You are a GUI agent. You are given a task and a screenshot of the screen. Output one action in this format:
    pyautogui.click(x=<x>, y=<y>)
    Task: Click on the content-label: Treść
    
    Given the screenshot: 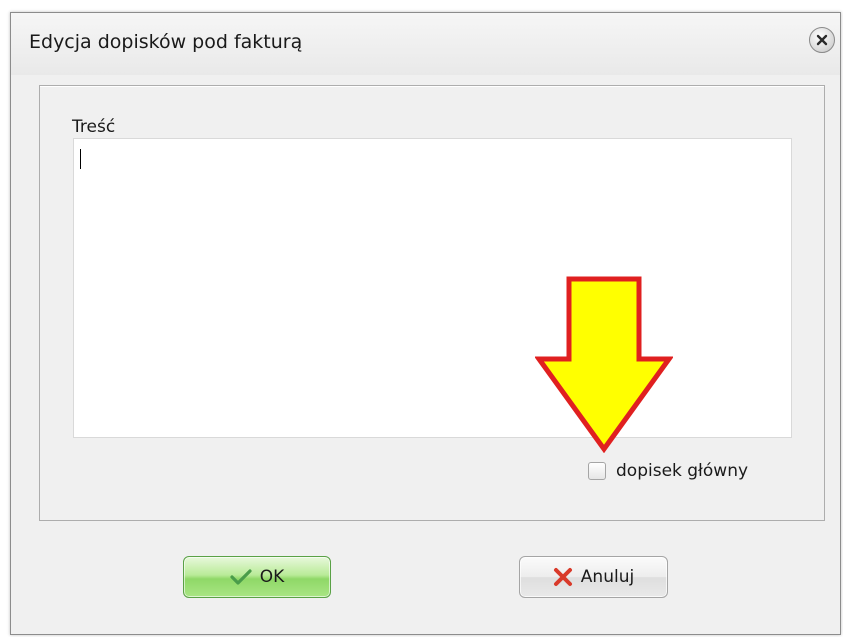 What is the action you would take?
    pyautogui.click(x=94, y=127)
    